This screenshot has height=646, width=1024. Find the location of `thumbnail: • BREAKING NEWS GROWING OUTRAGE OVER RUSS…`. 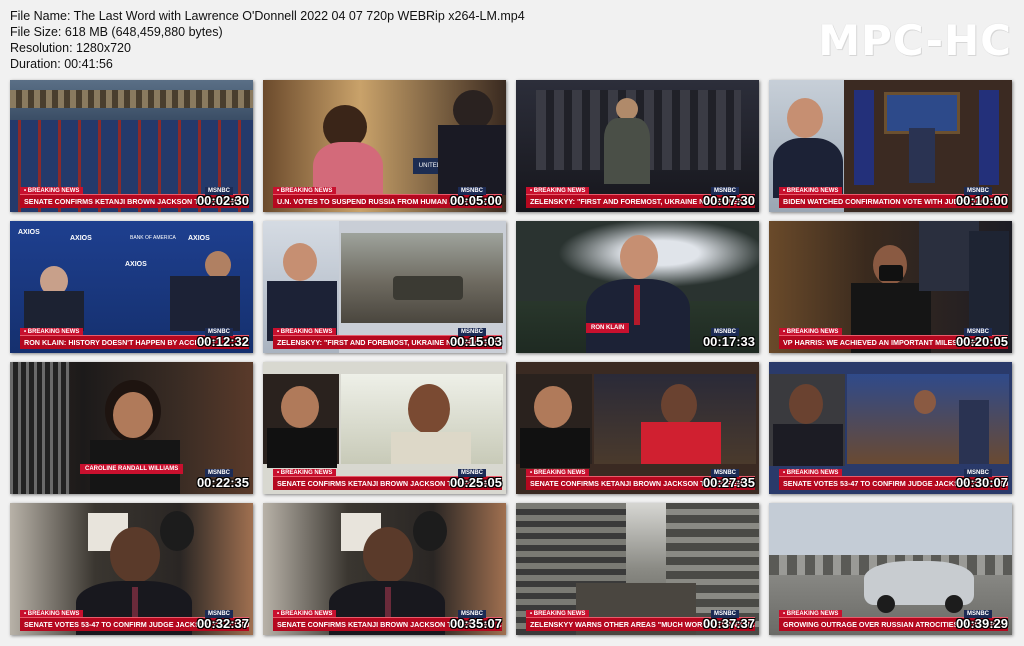

thumbnail: • BREAKING NEWS GROWING OUTRAGE OVER RUSS… is located at coordinates (890, 569).